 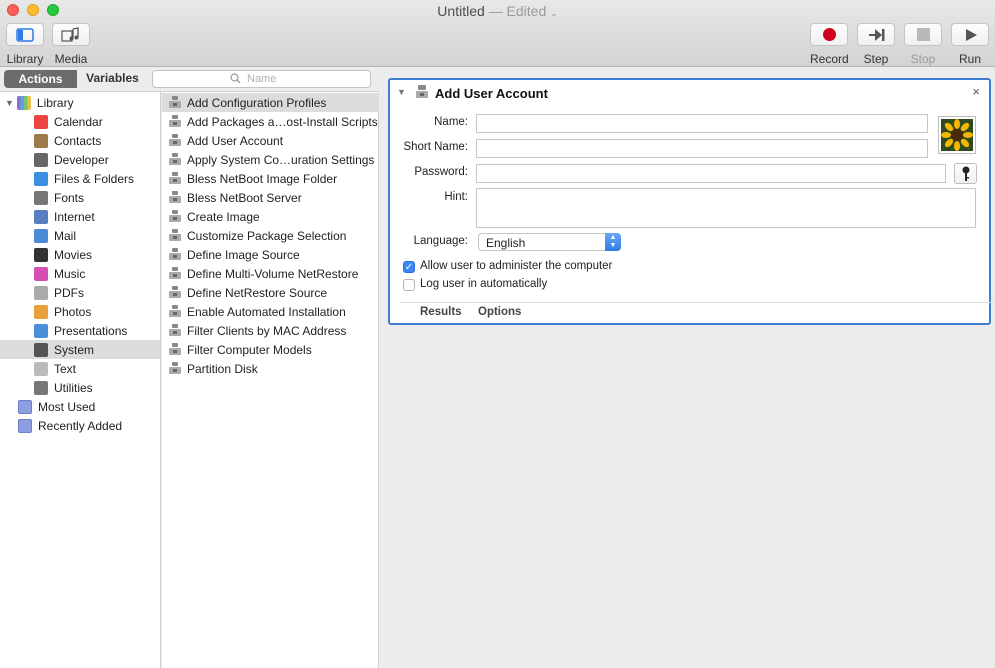 What do you see at coordinates (270, 216) in the screenshot?
I see `action-list-item: Create Image` at bounding box center [270, 216].